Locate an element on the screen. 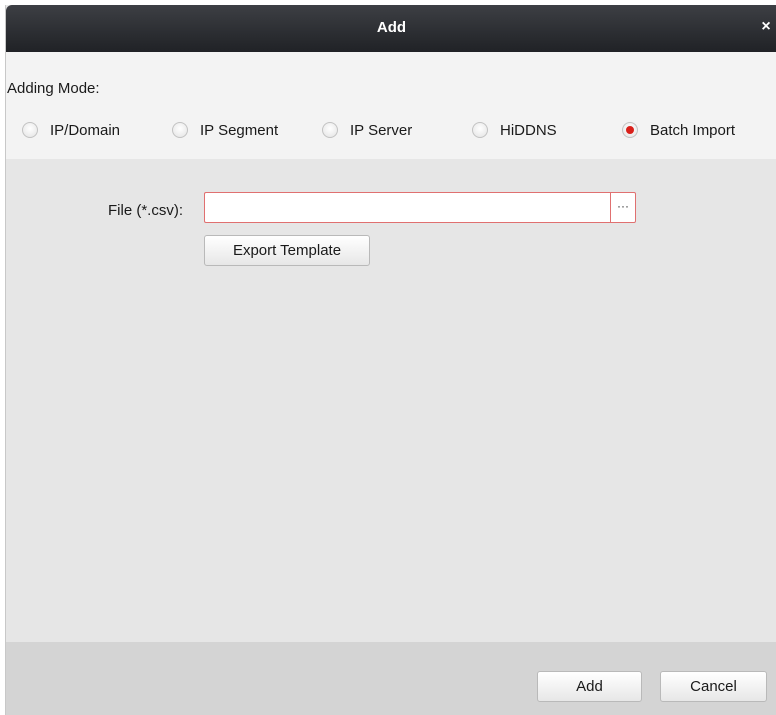 The width and height of the screenshot is (776, 715). radio-ip-domain: IP/Domain is located at coordinates (71, 130).